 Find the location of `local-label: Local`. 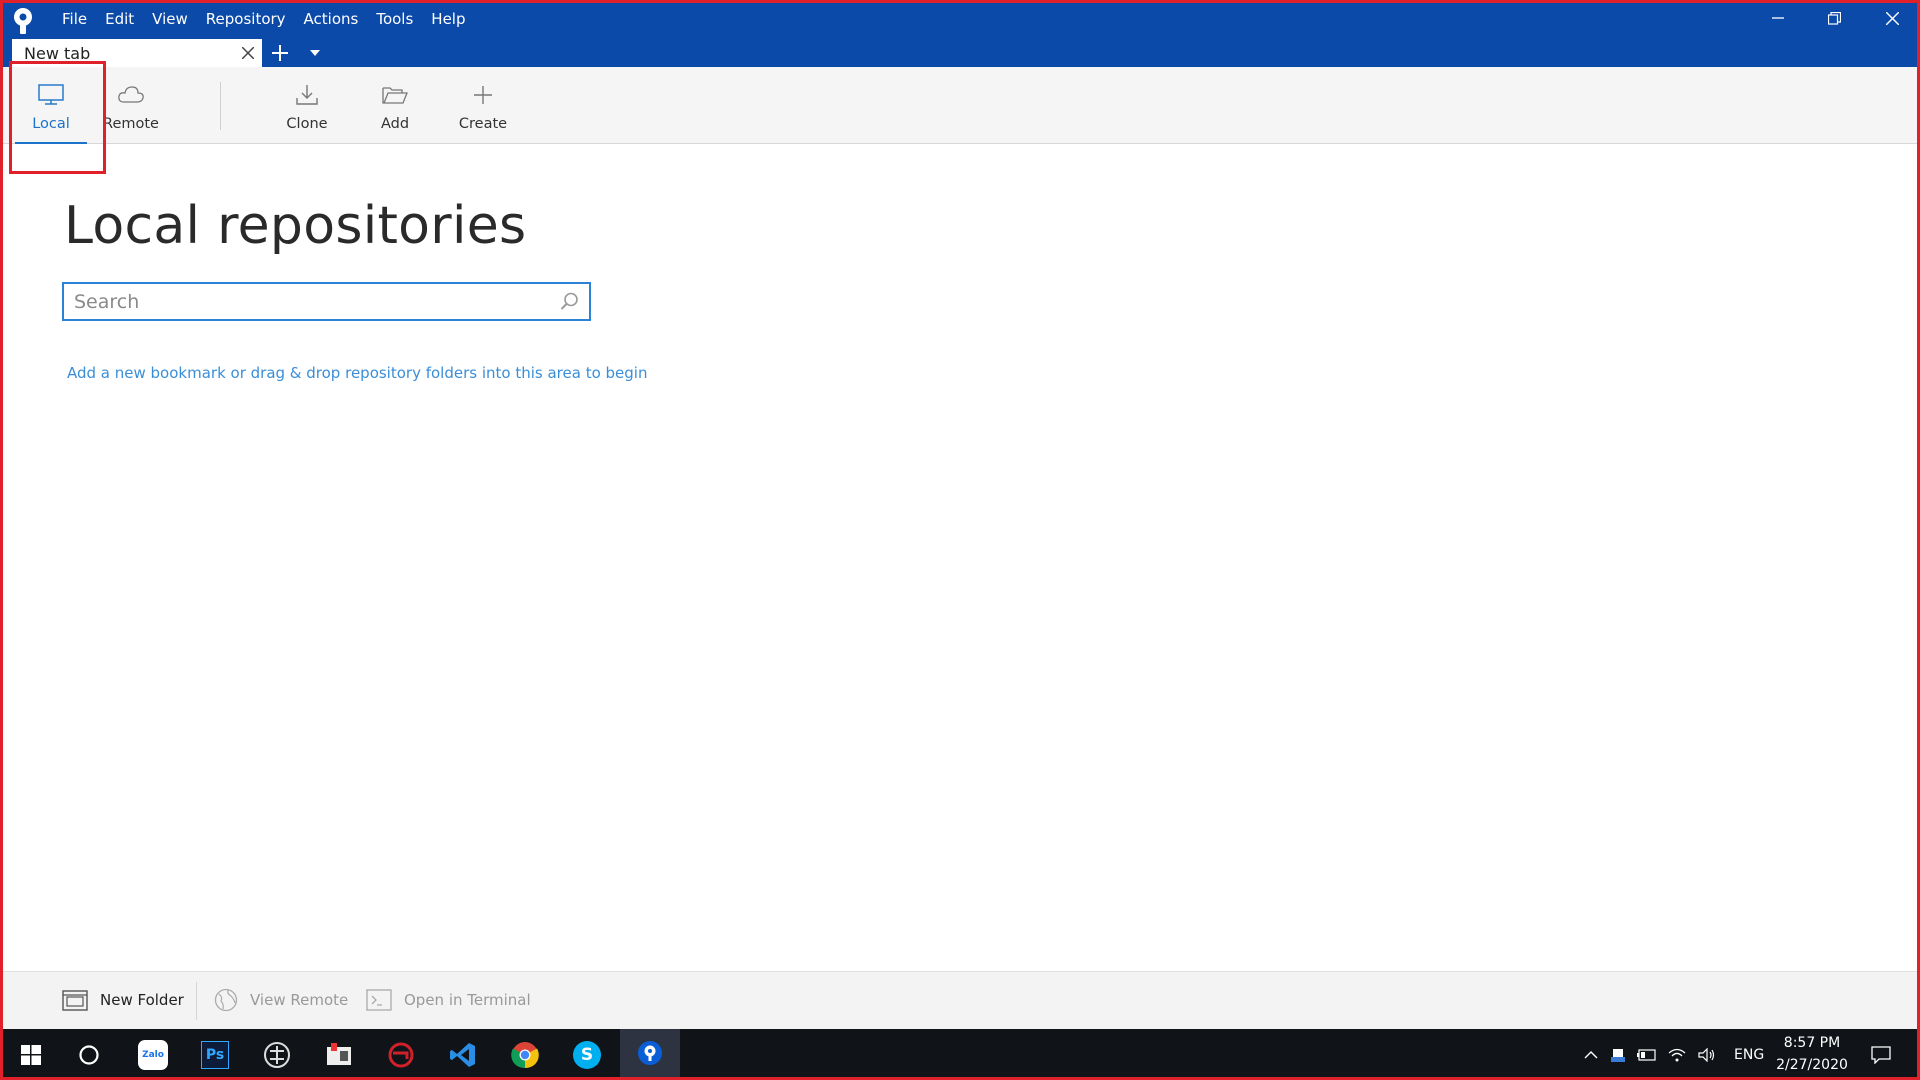

local-label: Local is located at coordinates (51, 124).